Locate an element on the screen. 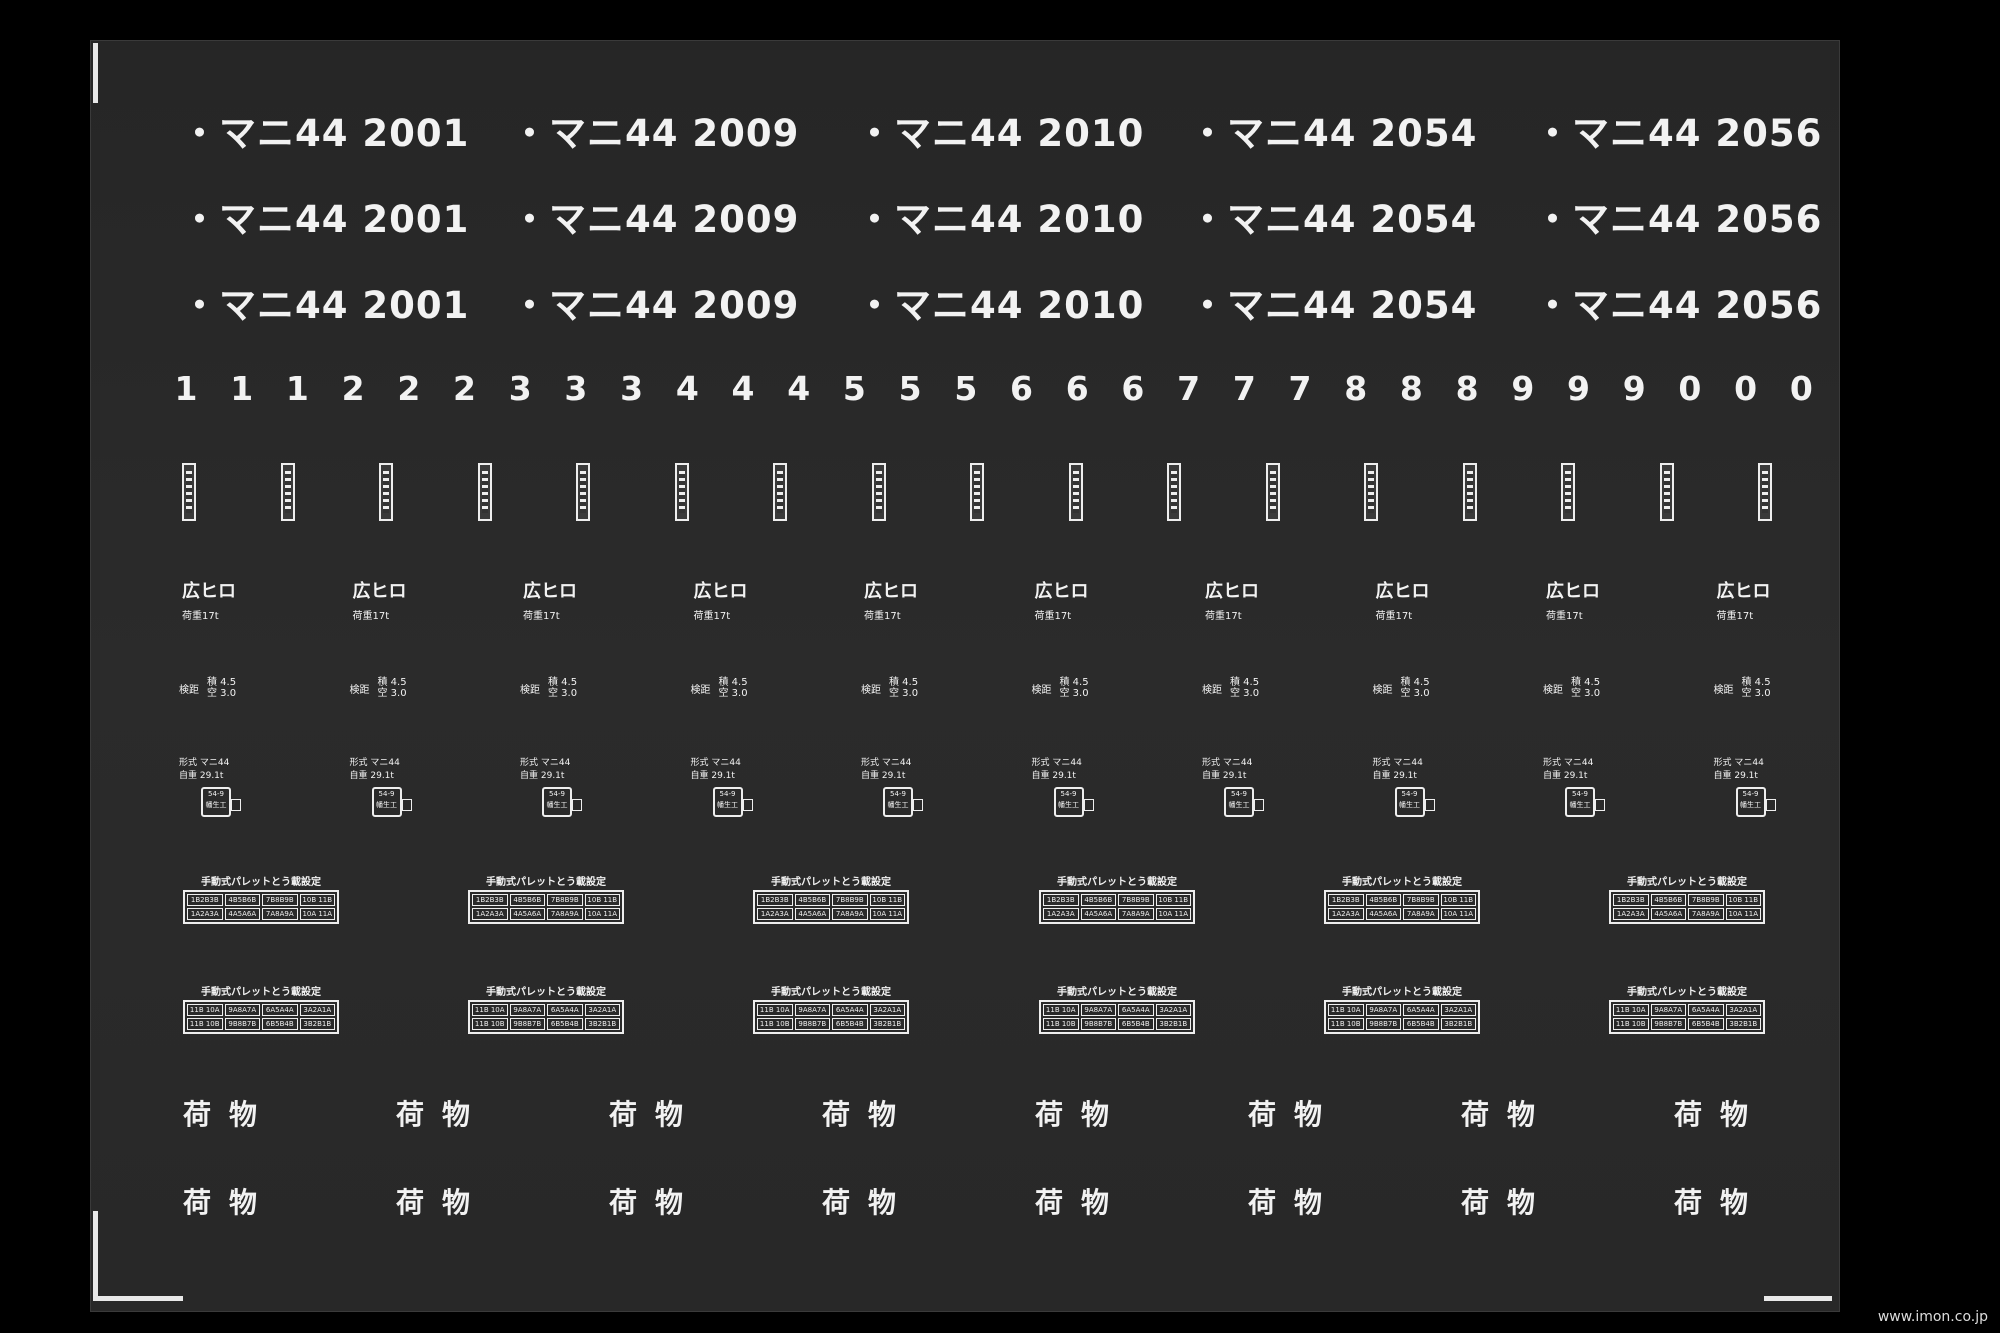 This screenshot has width=2000, height=1333. pallet-cell: 7A8A9A is located at coordinates (1706, 914).